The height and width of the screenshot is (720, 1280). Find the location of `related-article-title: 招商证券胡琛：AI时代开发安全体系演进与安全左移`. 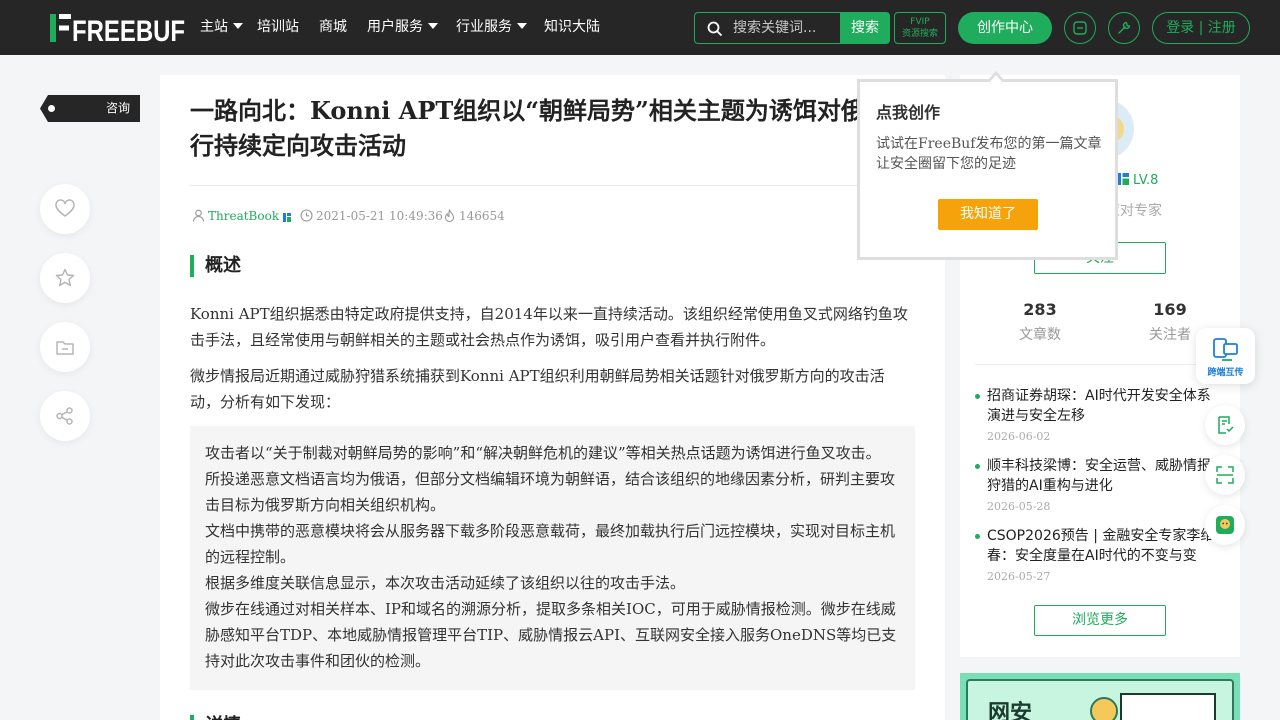

related-article-title: 招商证券胡琛：AI时代开发安全体系演进与安全左移 is located at coordinates (1099, 406).